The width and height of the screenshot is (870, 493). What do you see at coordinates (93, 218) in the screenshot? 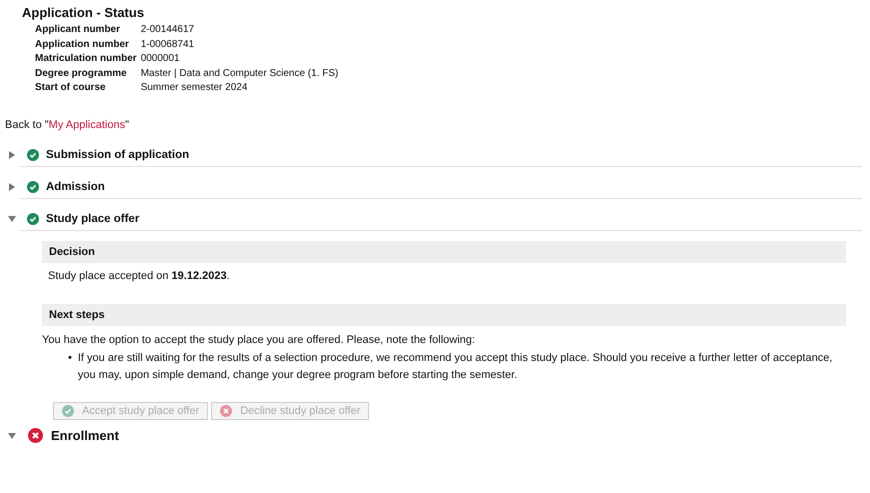
I see `section-title: Study place offer` at bounding box center [93, 218].